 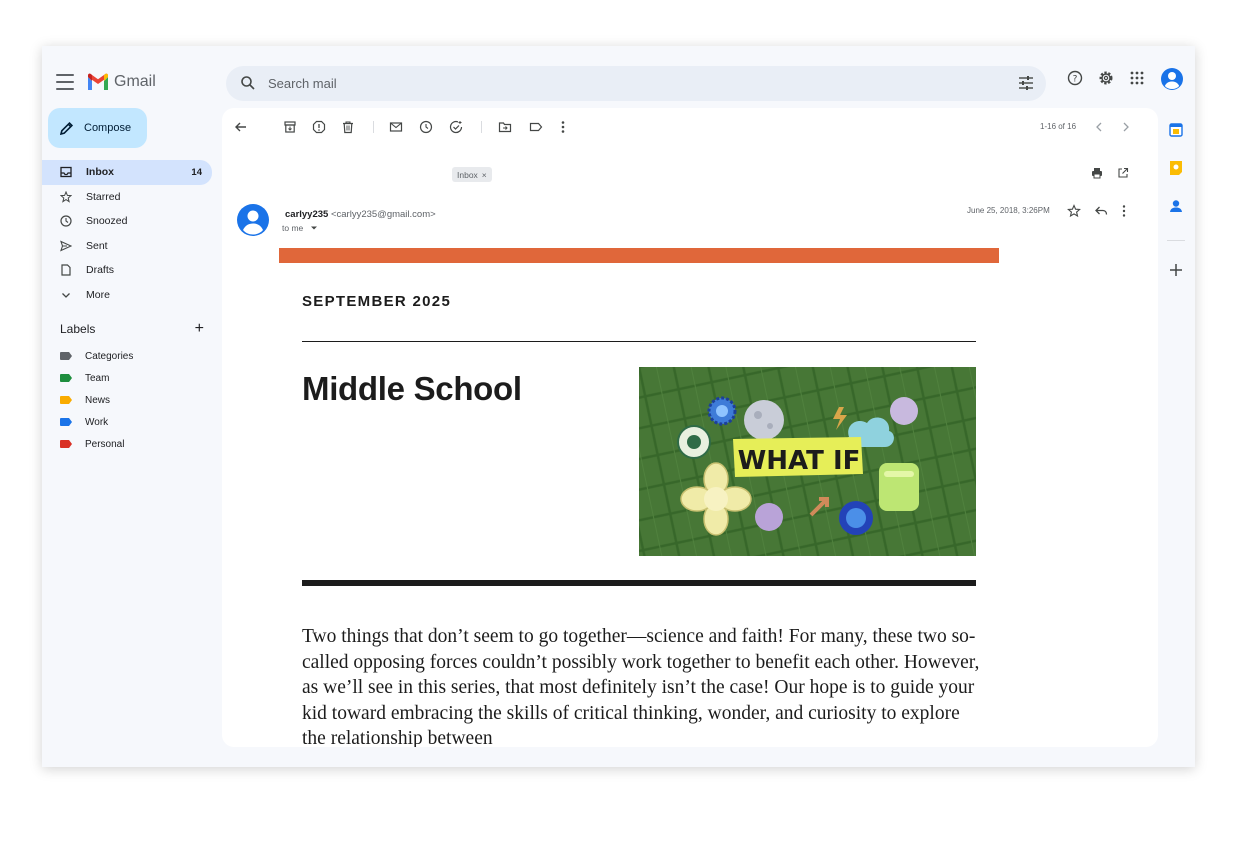 What do you see at coordinates (66, 295) in the screenshot?
I see `chevron-down-icon` at bounding box center [66, 295].